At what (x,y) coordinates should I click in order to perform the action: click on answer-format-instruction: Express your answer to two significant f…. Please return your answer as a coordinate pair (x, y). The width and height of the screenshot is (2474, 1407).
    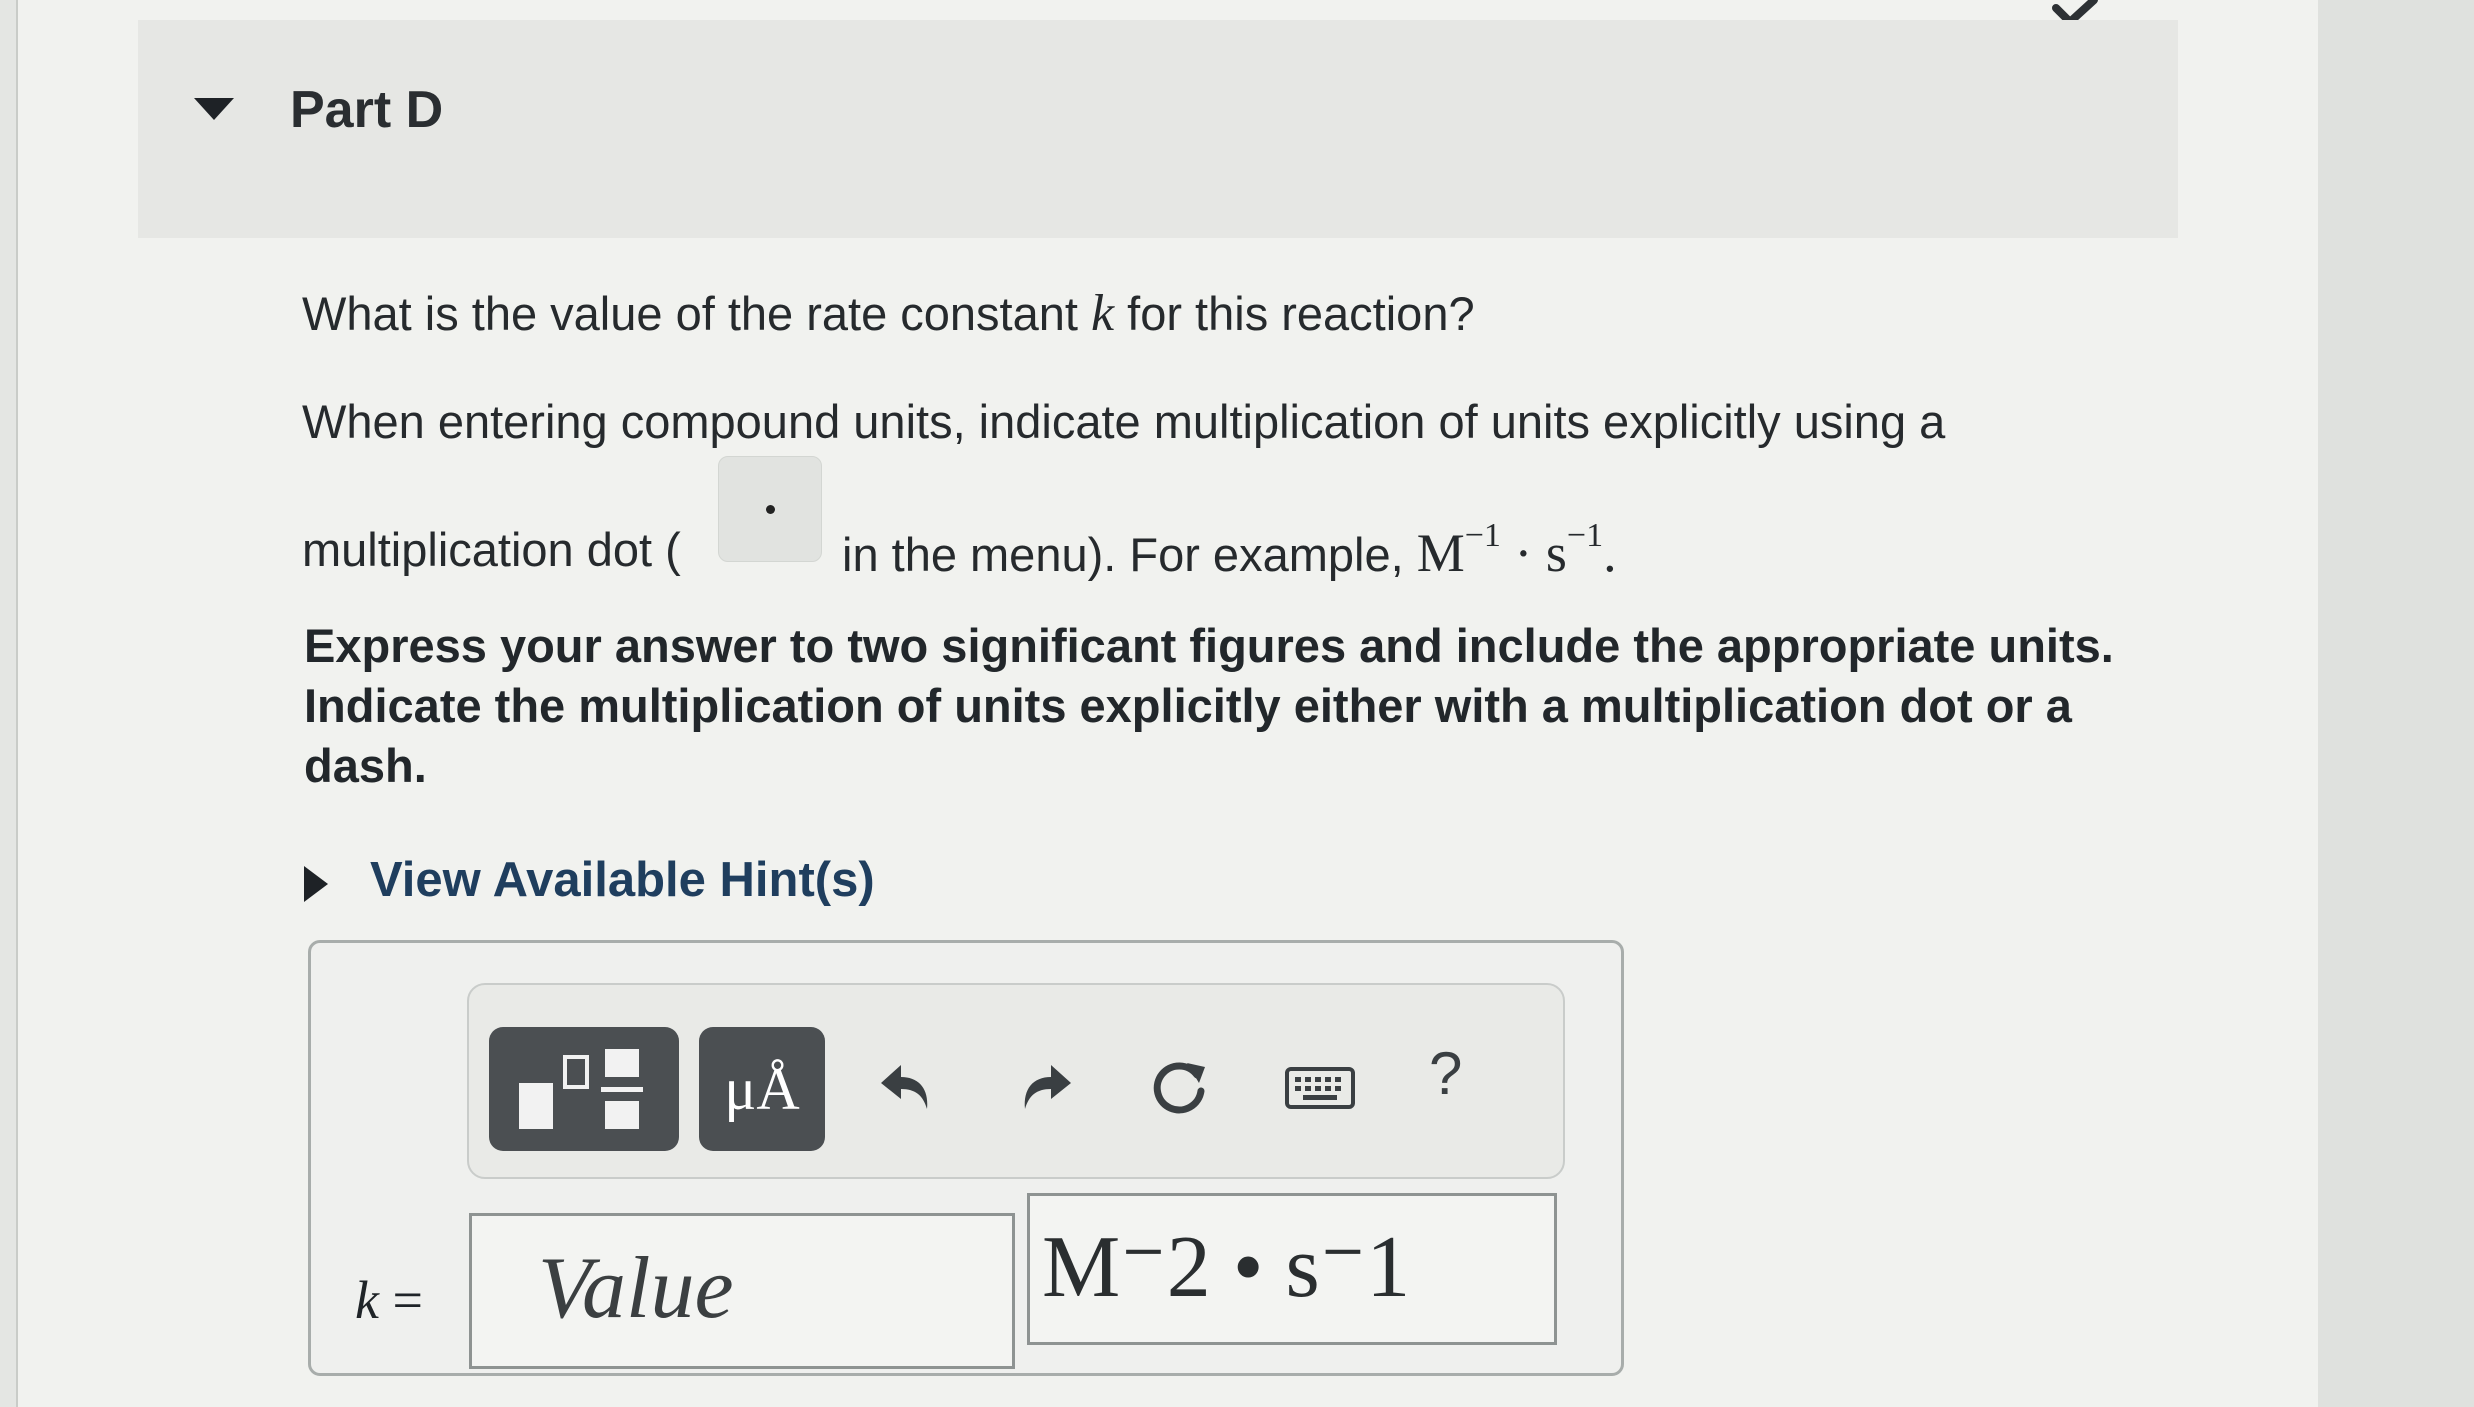
    Looking at the image, I should click on (1209, 705).